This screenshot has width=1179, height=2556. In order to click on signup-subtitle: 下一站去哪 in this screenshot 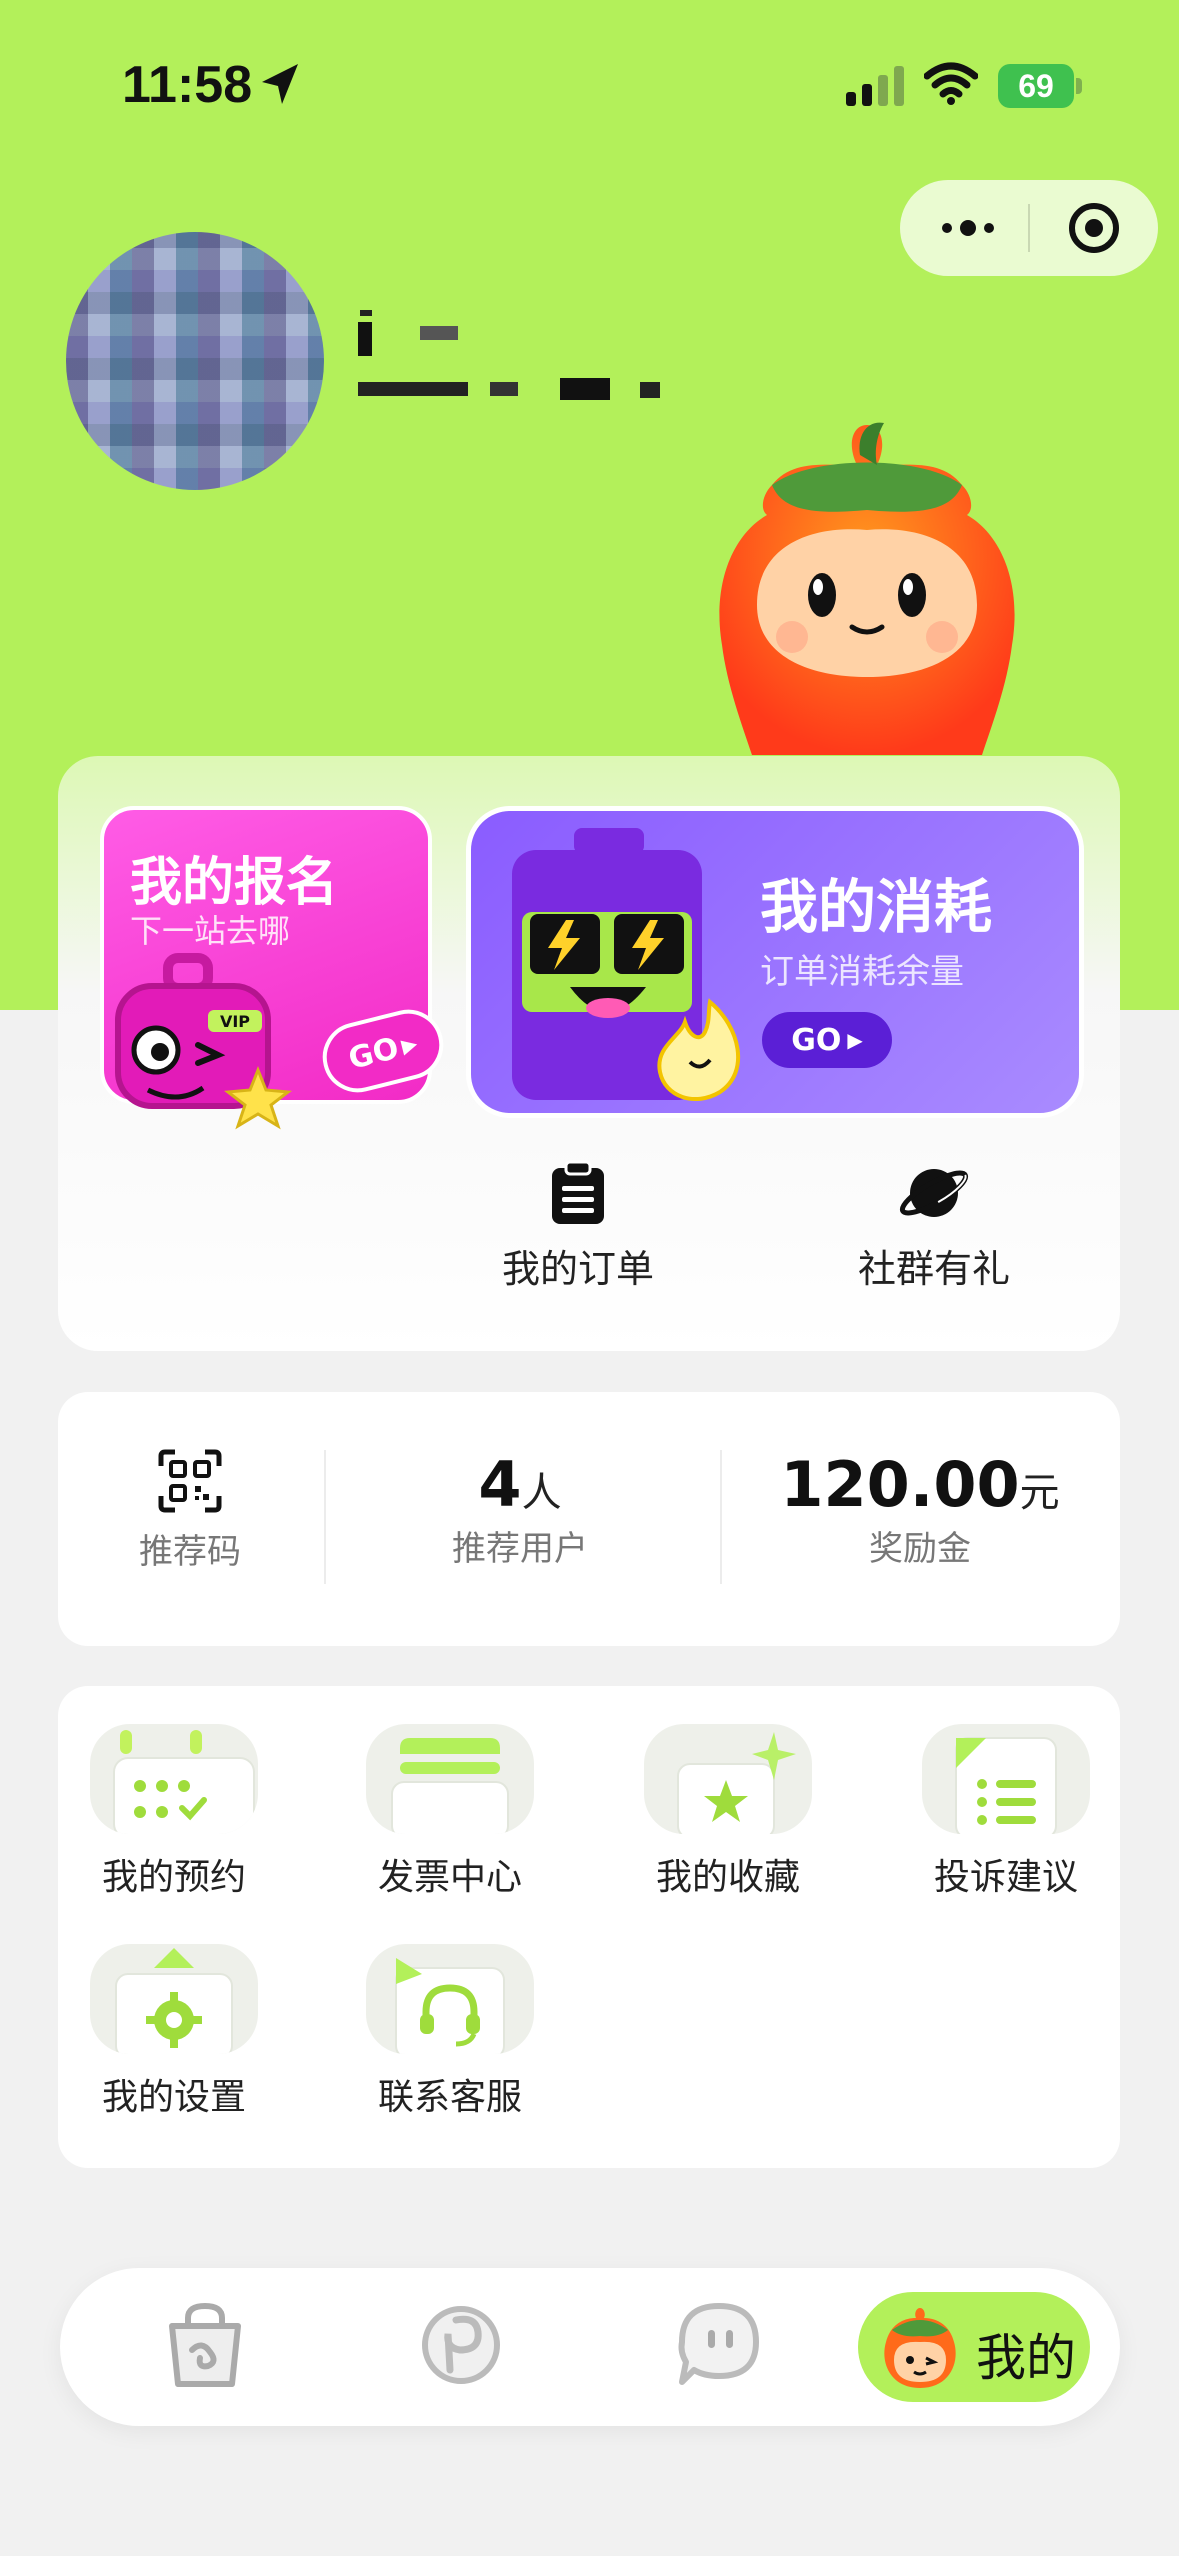, I will do `click(210, 931)`.